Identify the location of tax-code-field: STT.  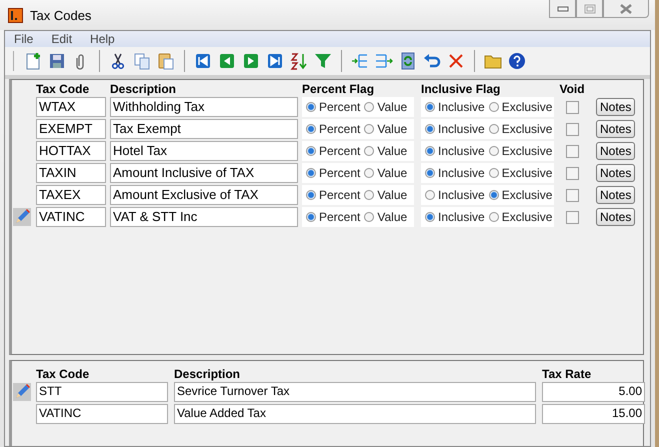
(102, 392).